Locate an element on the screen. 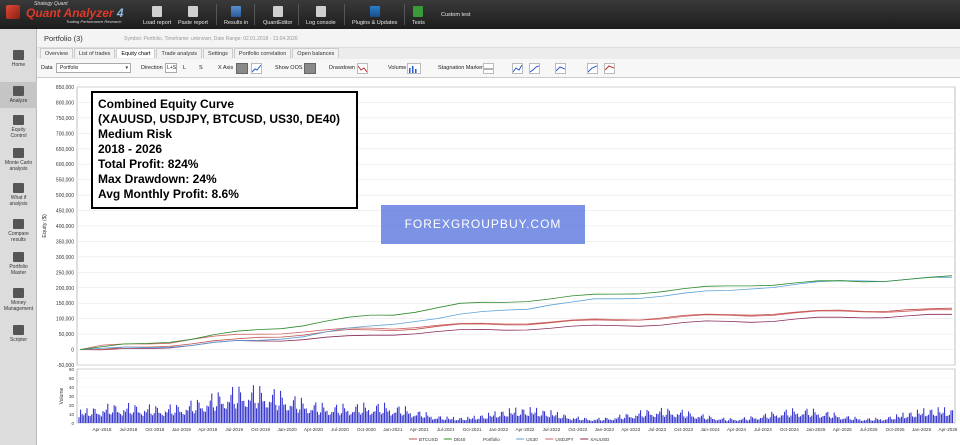 The width and height of the screenshot is (960, 445). y-tick-label: 750,000 is located at coordinates (65, 119).